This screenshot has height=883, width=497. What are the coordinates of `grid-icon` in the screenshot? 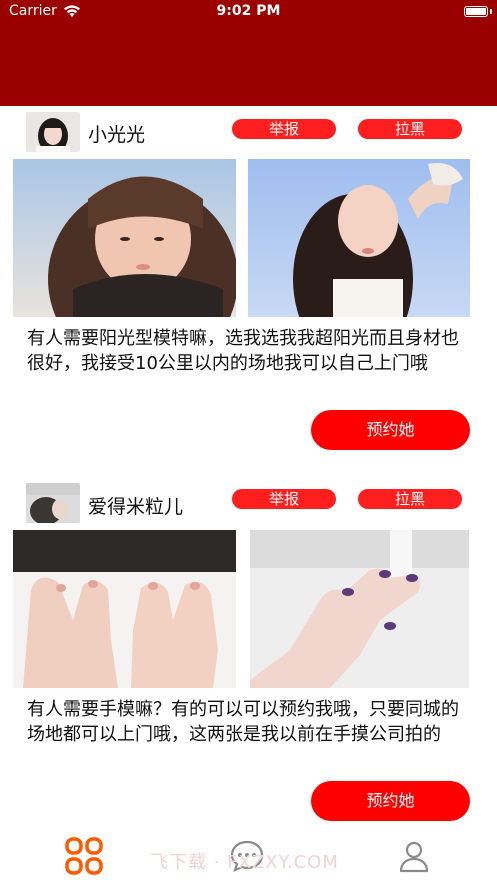 It's located at (84, 856).